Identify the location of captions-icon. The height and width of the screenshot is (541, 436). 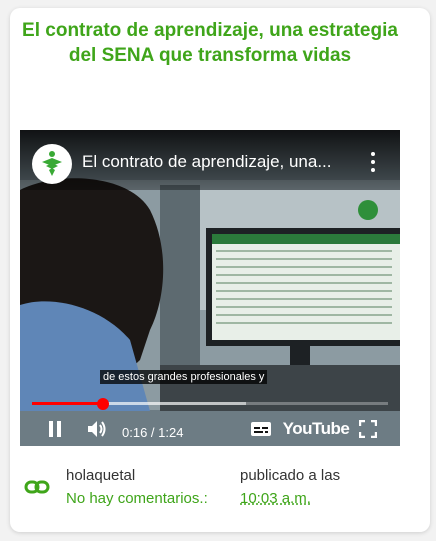
(261, 429).